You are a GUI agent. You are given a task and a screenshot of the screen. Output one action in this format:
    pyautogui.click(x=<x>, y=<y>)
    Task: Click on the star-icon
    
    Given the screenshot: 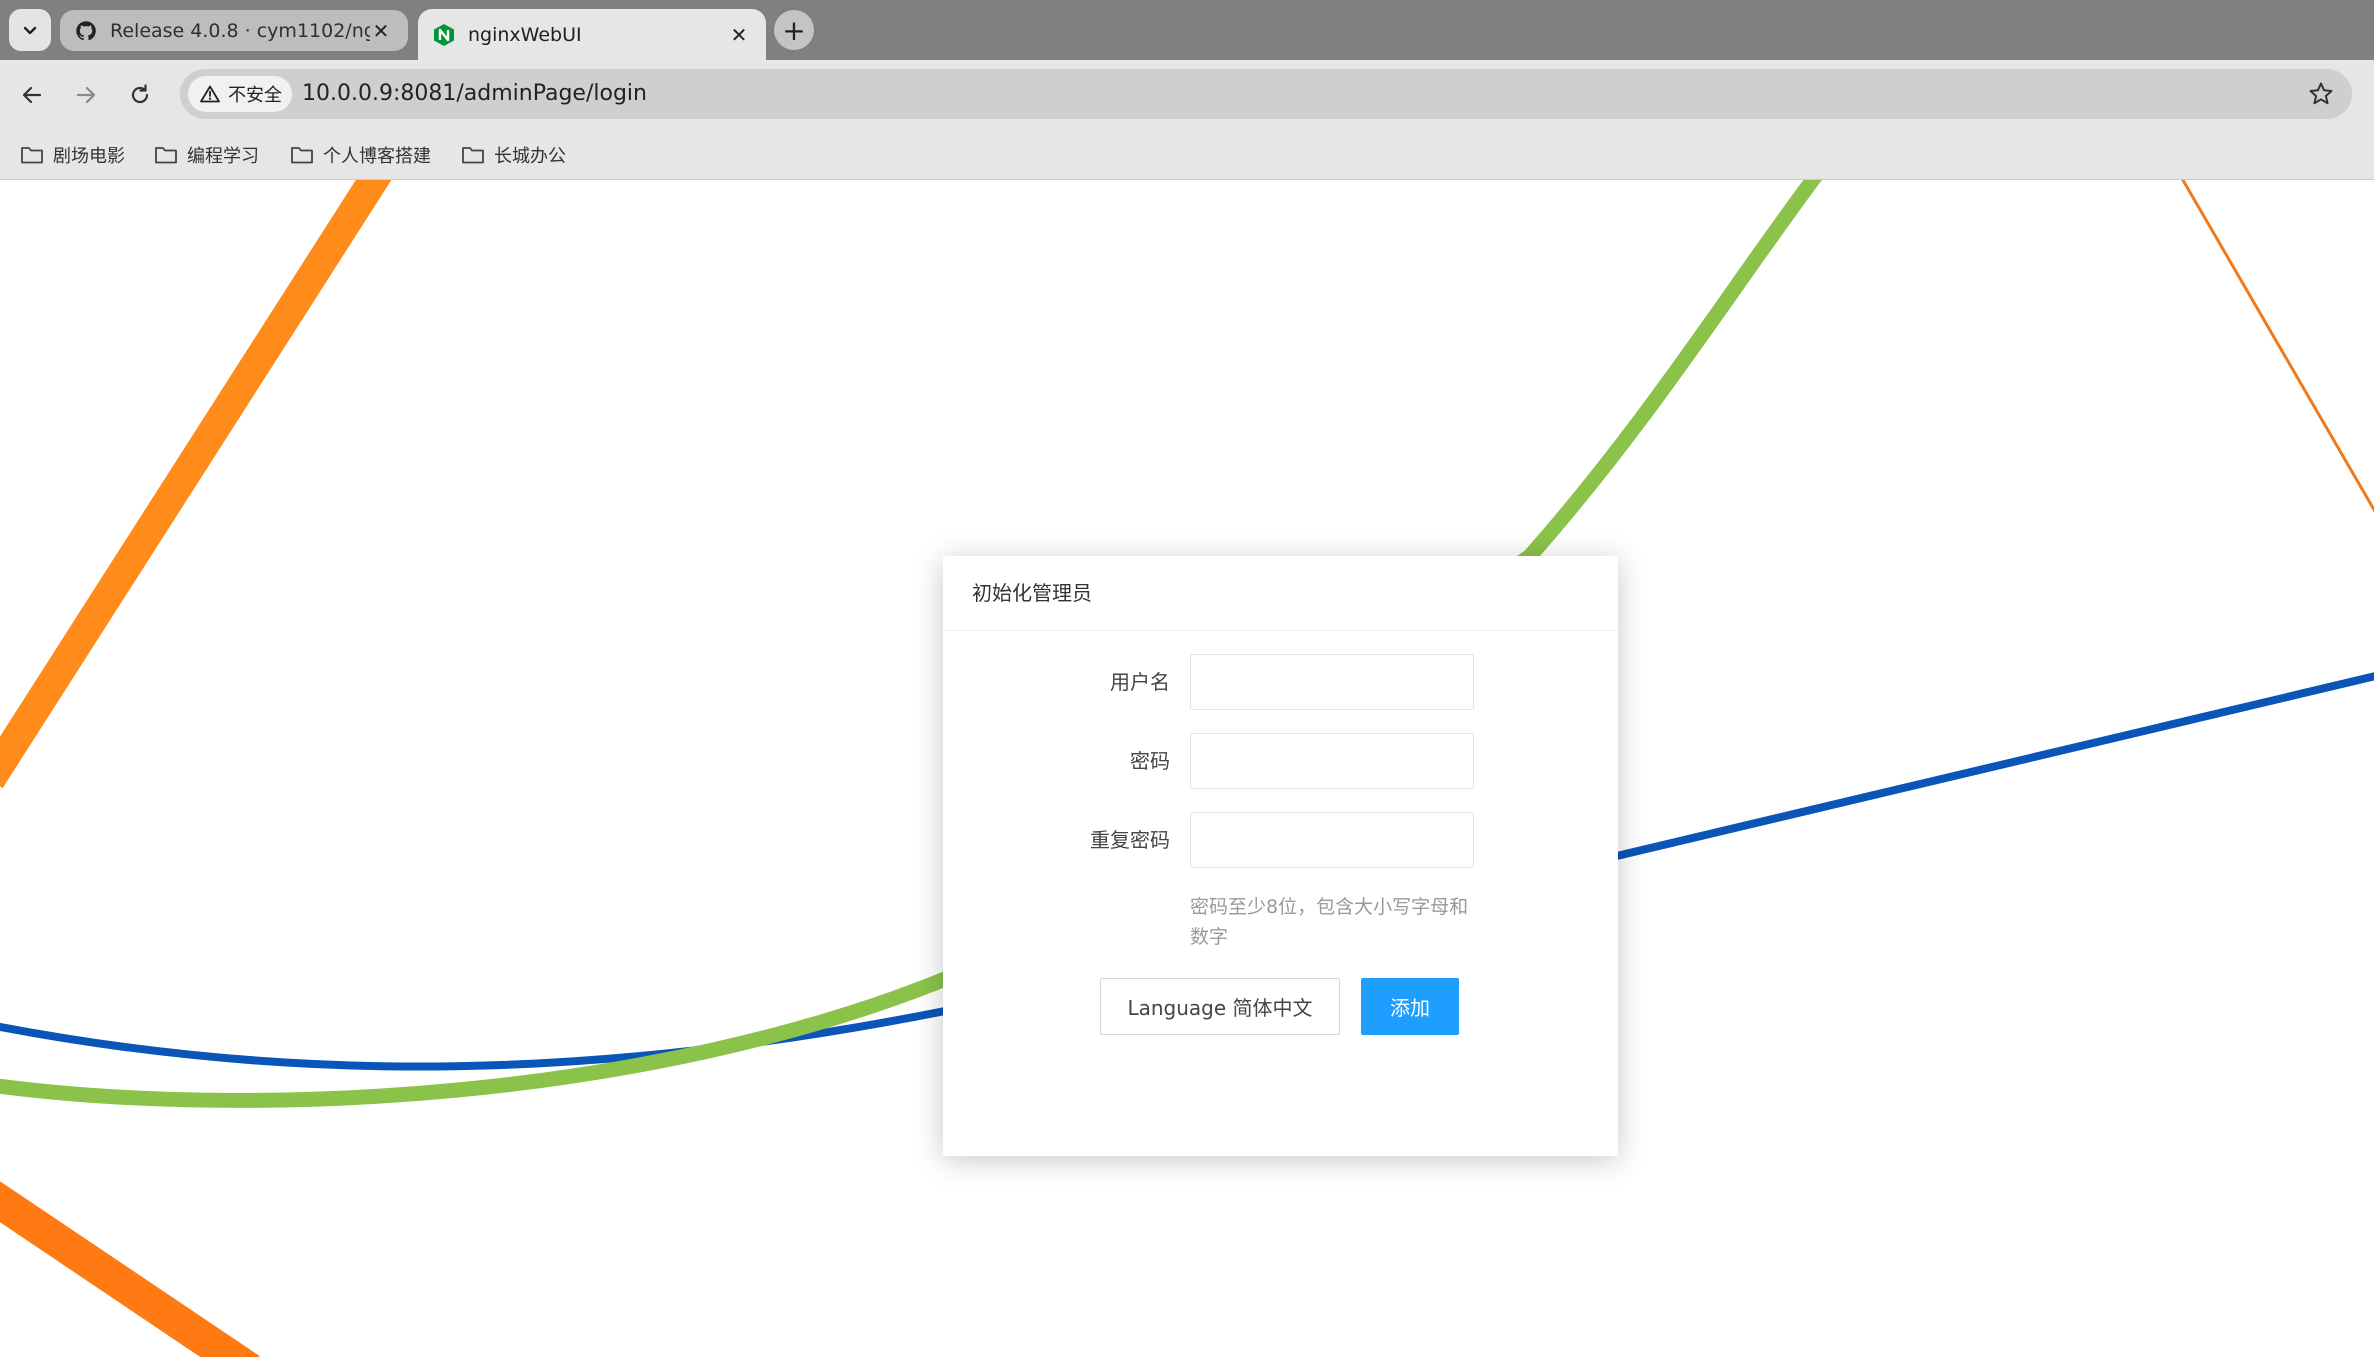 What is the action you would take?
    pyautogui.click(x=2321, y=94)
    